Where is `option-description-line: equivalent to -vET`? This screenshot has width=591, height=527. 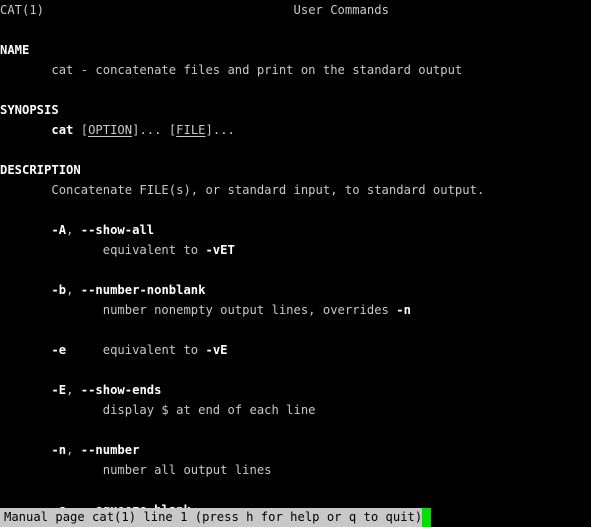 option-description-line: equivalent to -vET is located at coordinates (295, 250).